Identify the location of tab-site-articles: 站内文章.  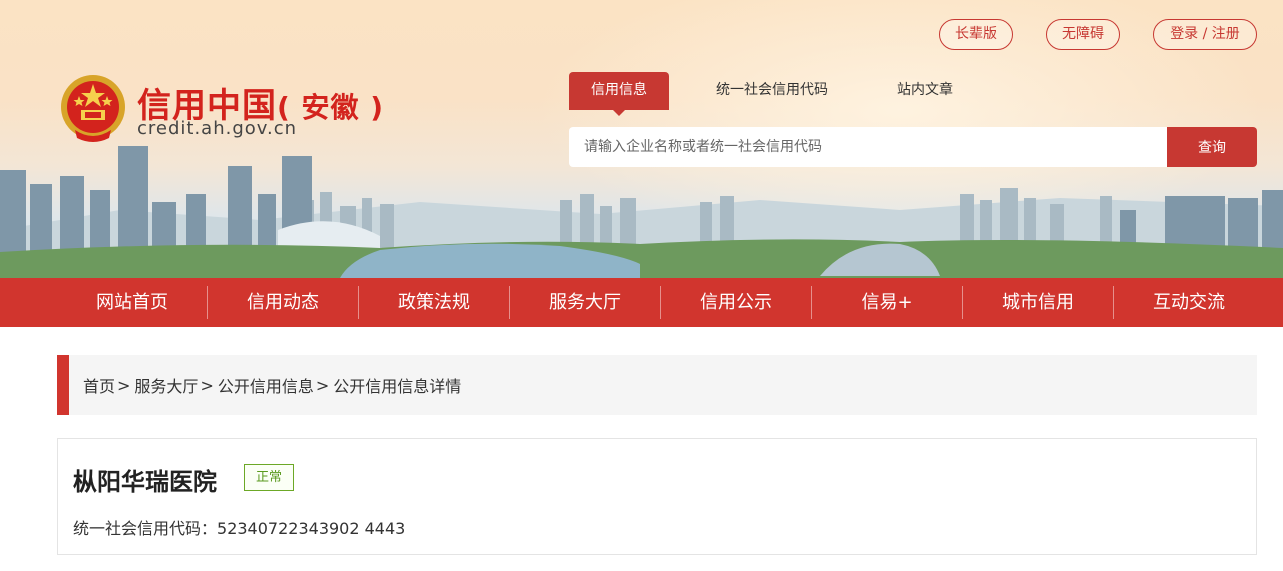
(925, 91).